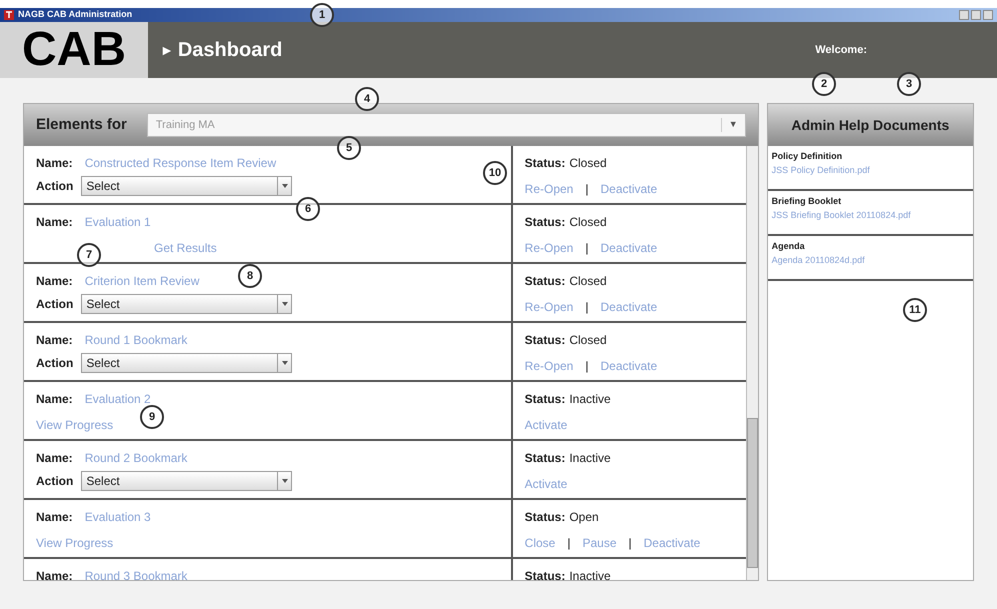 Image resolution: width=997 pixels, height=609 pixels. I want to click on element-name-link: Constructed Response Item Review, so click(180, 163).